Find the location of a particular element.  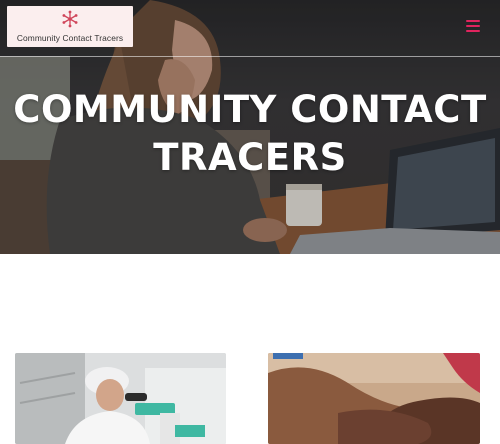

card-image-lab-scientist is located at coordinates (120, 398).